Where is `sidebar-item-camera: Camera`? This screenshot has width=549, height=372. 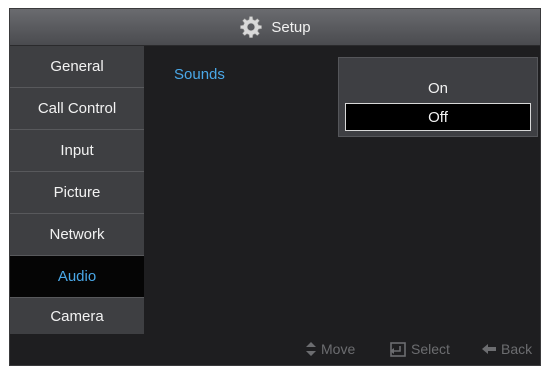
sidebar-item-camera: Camera is located at coordinates (77, 316).